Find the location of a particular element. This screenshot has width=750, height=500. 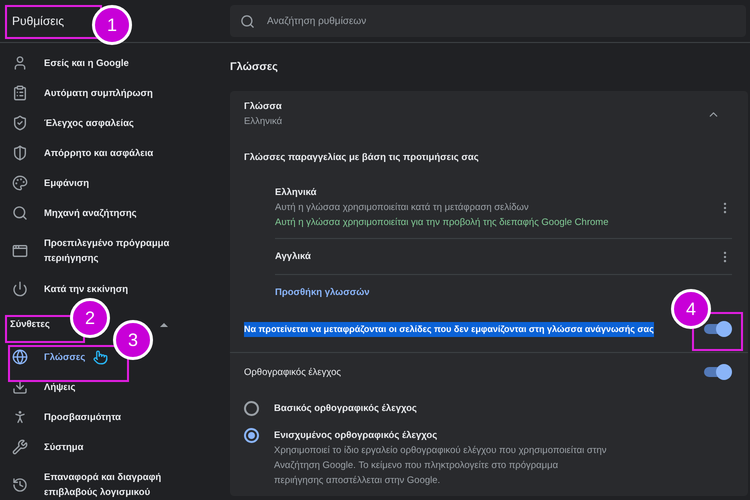

wrench-icon is located at coordinates (20, 447).